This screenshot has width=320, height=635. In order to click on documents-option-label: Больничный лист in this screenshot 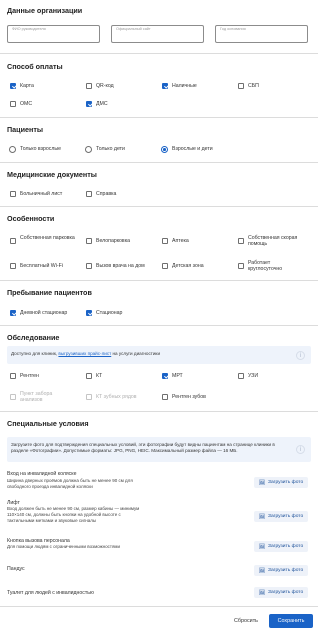, I will do `click(41, 194)`.